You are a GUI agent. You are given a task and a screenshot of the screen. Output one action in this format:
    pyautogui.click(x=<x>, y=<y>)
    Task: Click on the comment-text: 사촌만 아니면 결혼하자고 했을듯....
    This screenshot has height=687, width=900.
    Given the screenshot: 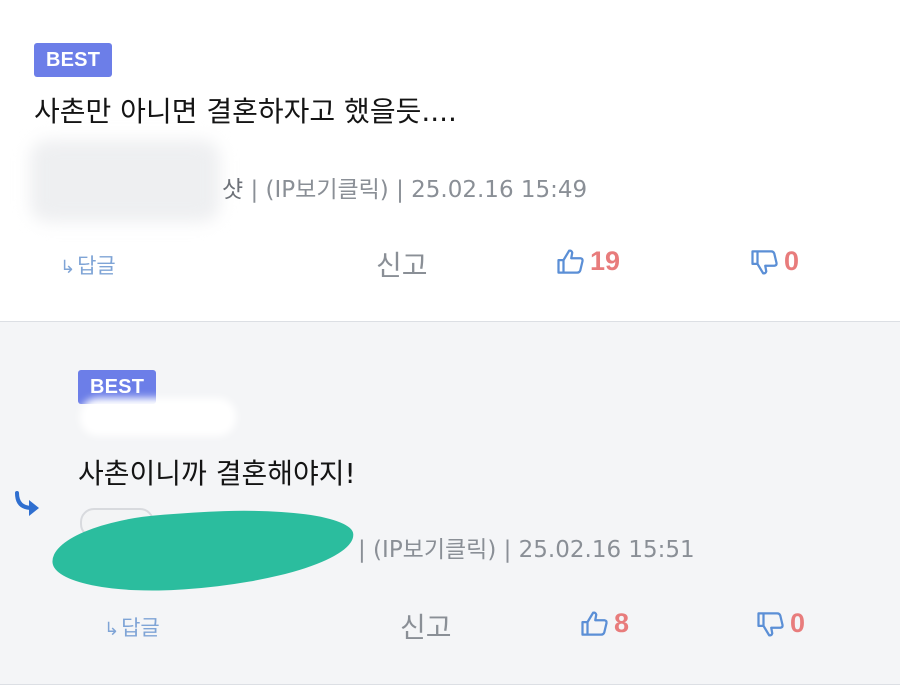 What is the action you would take?
    pyautogui.click(x=245, y=111)
    